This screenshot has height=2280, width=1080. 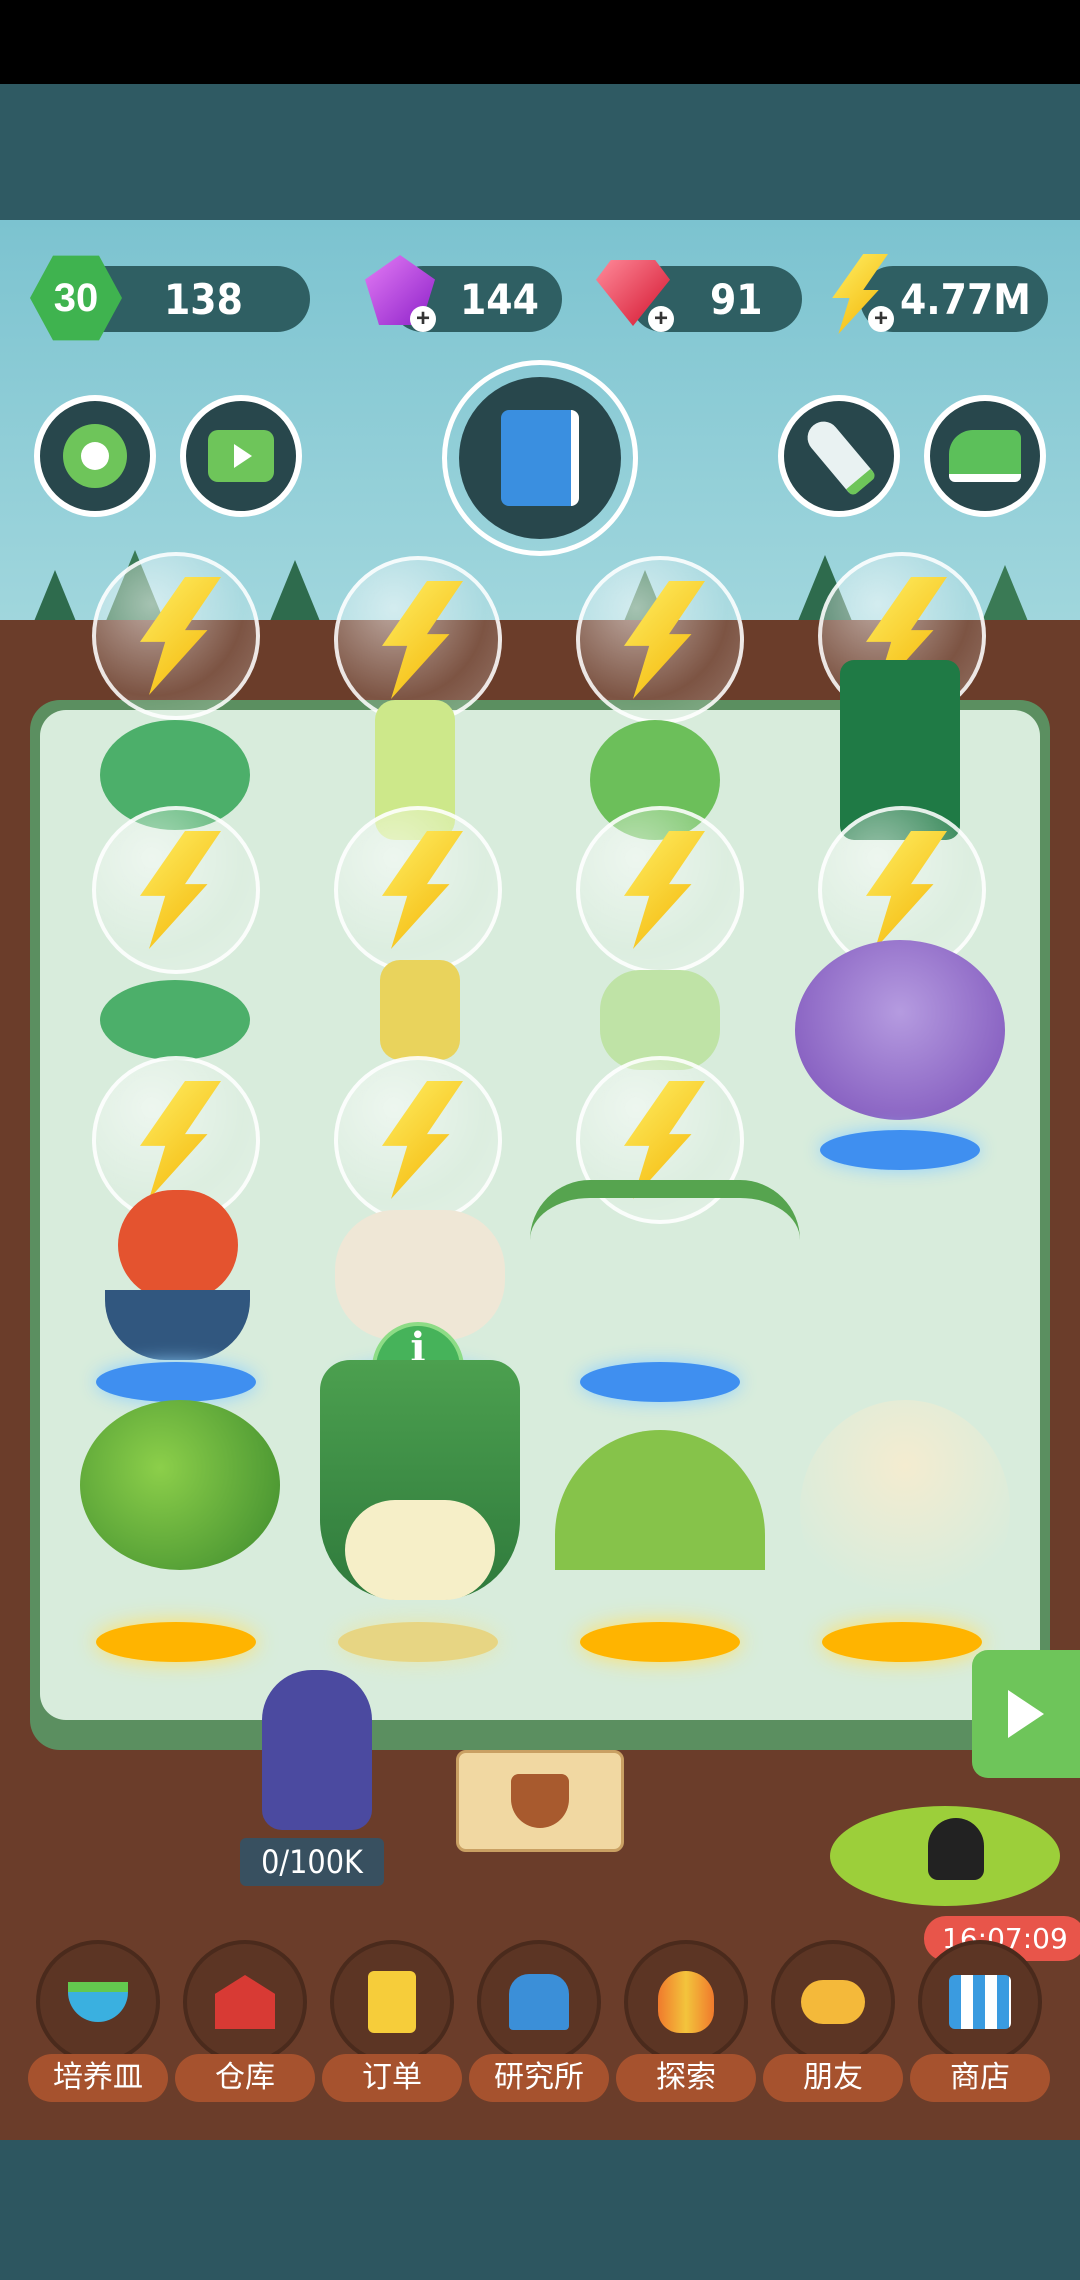 I want to click on balloon-icon, so click(x=686, y=2002).